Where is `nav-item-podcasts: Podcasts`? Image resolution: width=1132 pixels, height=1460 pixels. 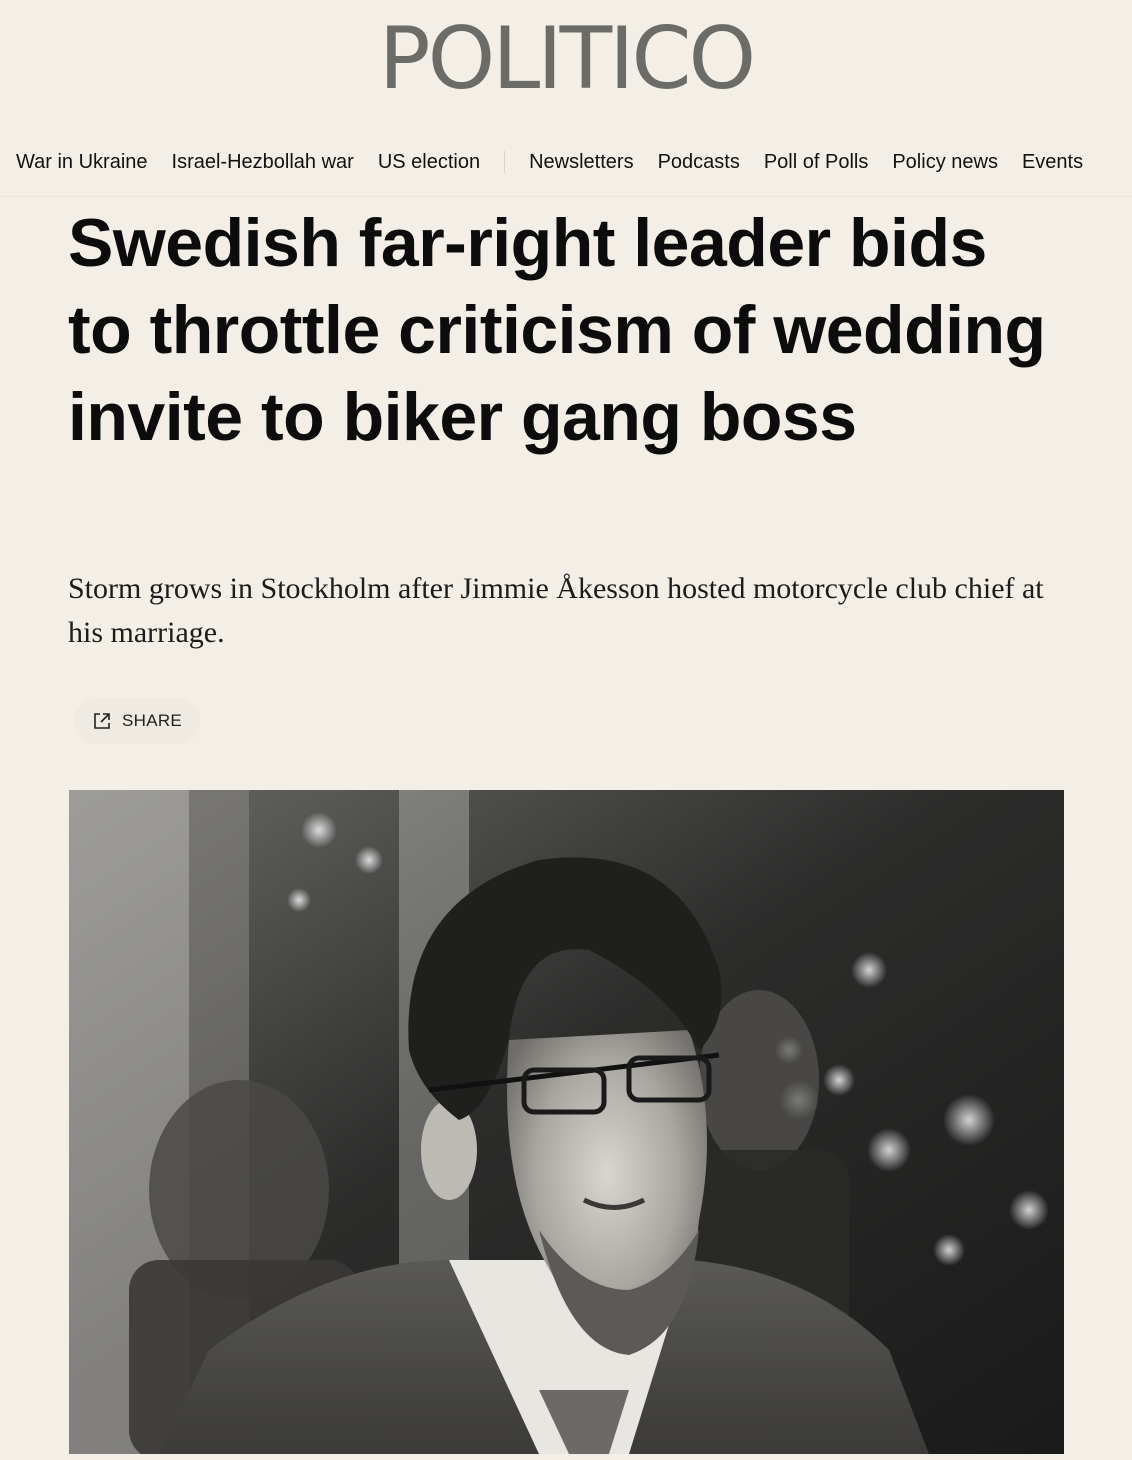 nav-item-podcasts: Podcasts is located at coordinates (699, 162).